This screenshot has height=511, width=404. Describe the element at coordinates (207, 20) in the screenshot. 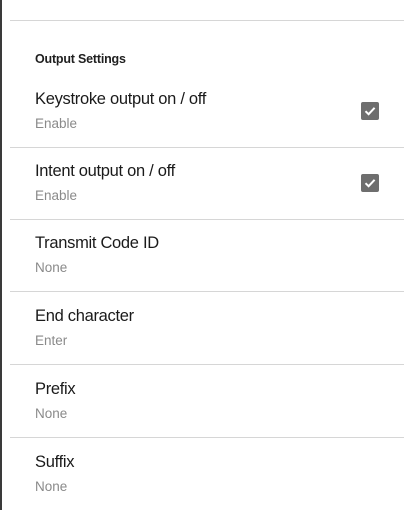

I see `top-divider` at that location.